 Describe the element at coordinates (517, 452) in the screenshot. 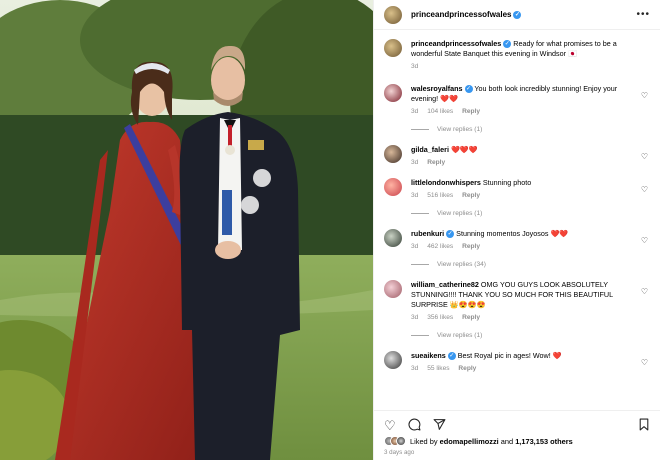

I see `post-date: 3 days ago` at that location.